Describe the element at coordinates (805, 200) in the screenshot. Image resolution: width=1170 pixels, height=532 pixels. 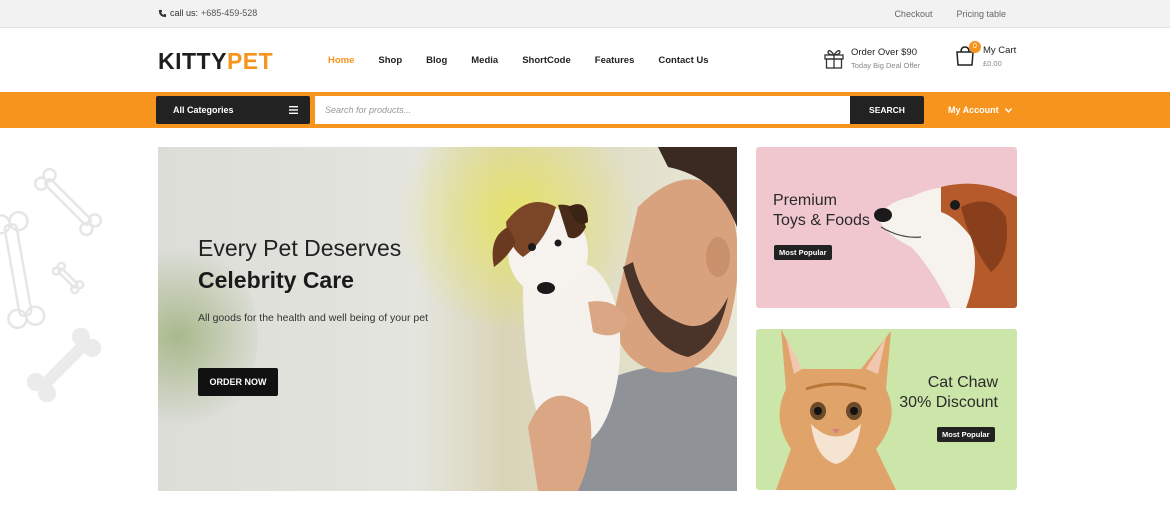
I see `promo-title-line-1: Premium` at that location.